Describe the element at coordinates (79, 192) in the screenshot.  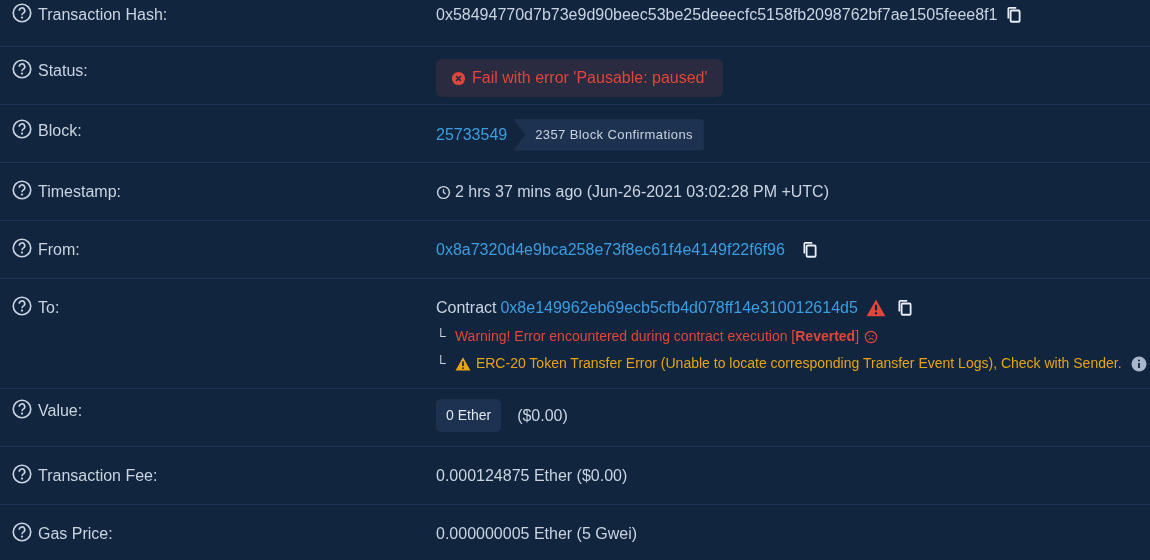
I see `field-label: Timestamp:` at that location.